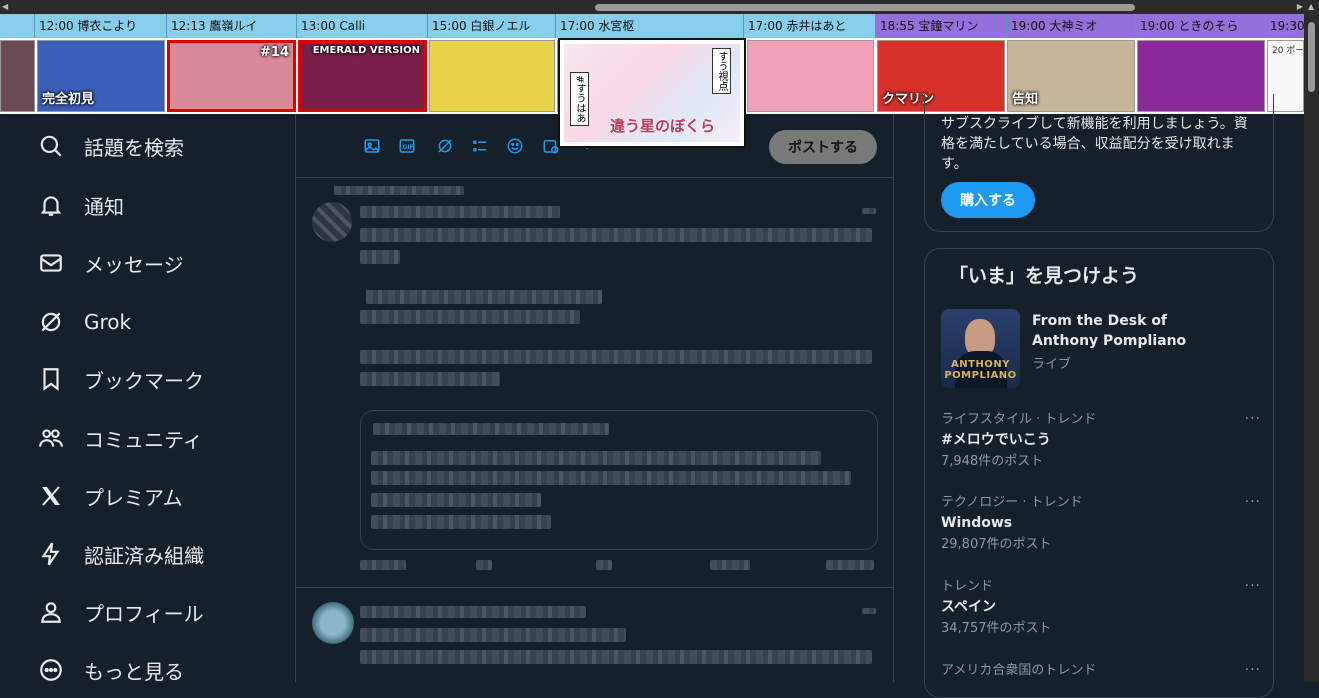 The height and width of the screenshot is (698, 1319). Describe the element at coordinates (231, 26) in the screenshot. I see `schedule-slot: 12:13 鷹嶺ルイ` at that location.